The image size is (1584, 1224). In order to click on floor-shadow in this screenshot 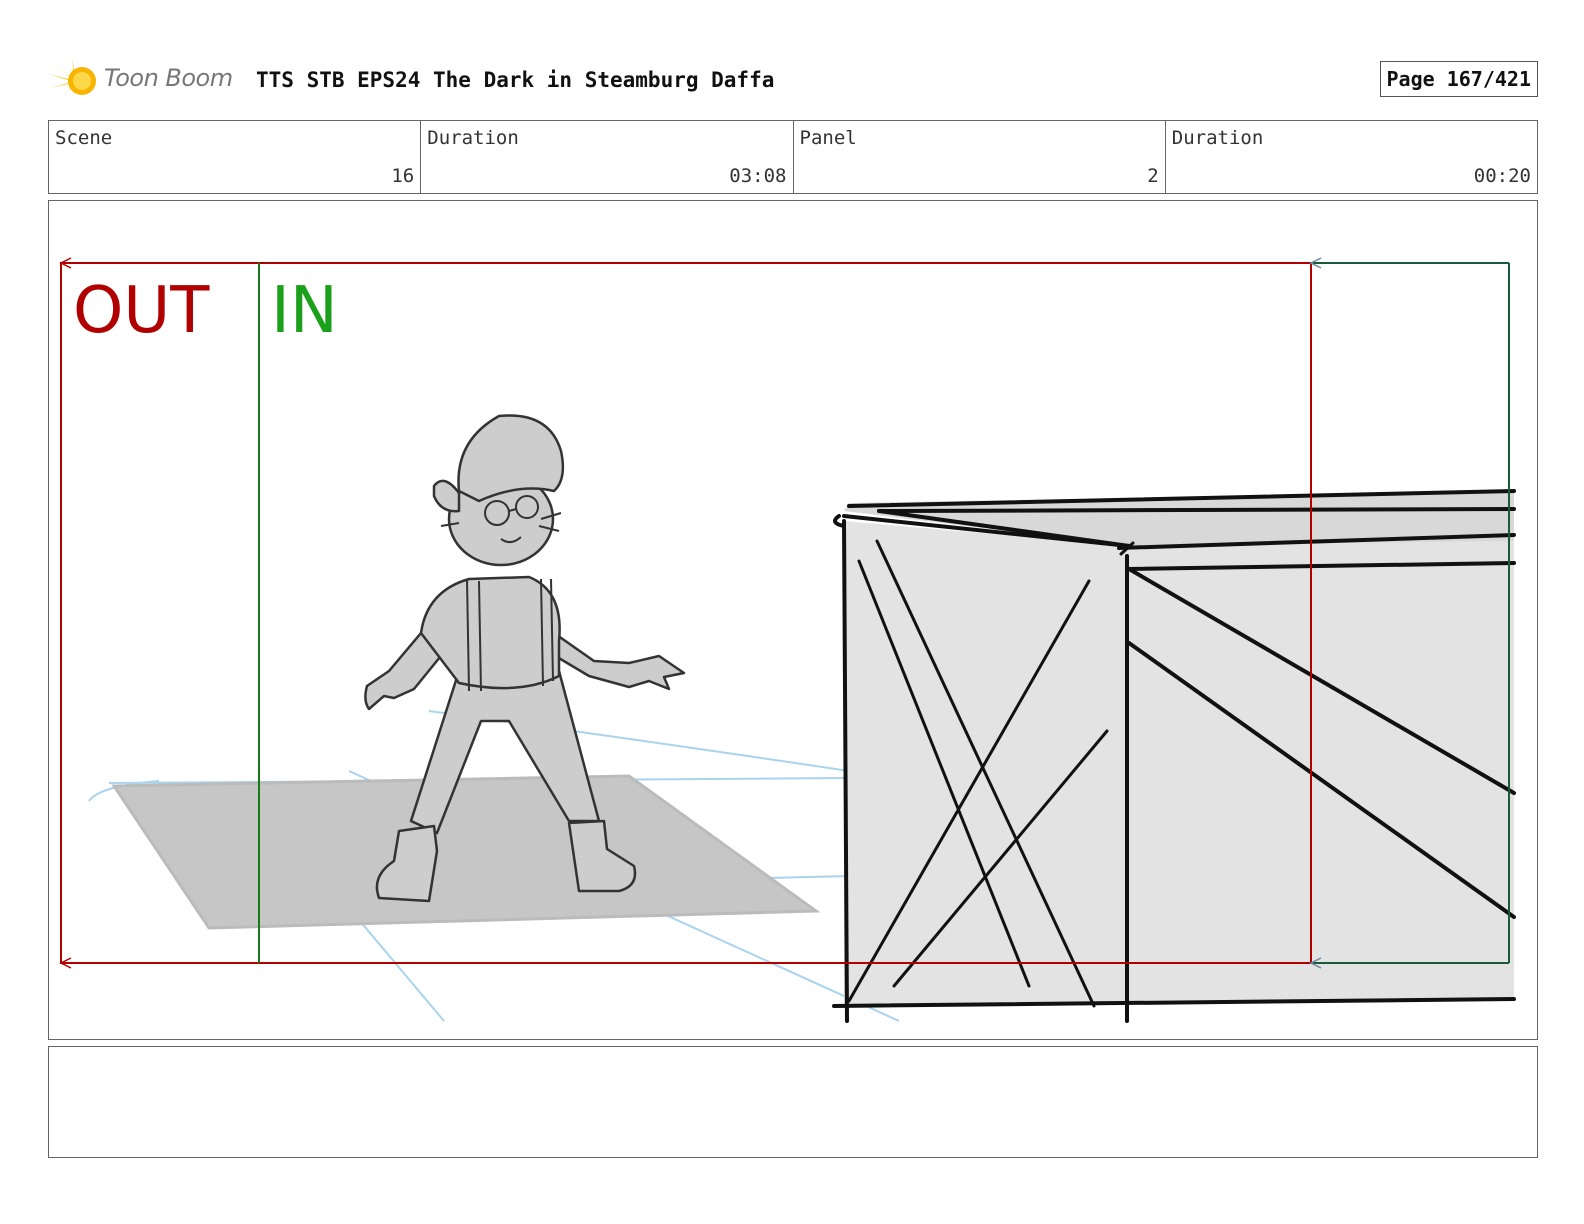, I will do `click(466, 852)`.